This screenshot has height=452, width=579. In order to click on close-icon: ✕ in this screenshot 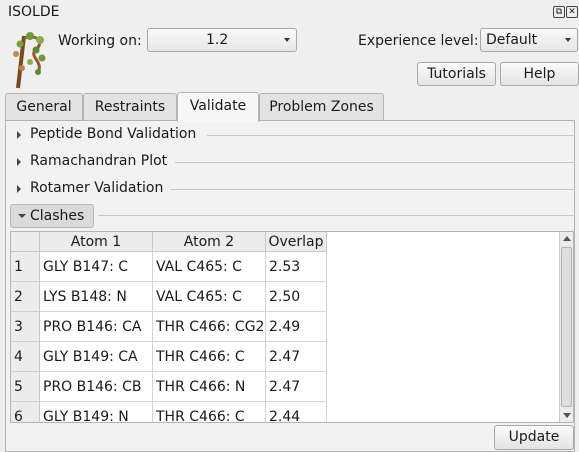, I will do `click(572, 12)`.